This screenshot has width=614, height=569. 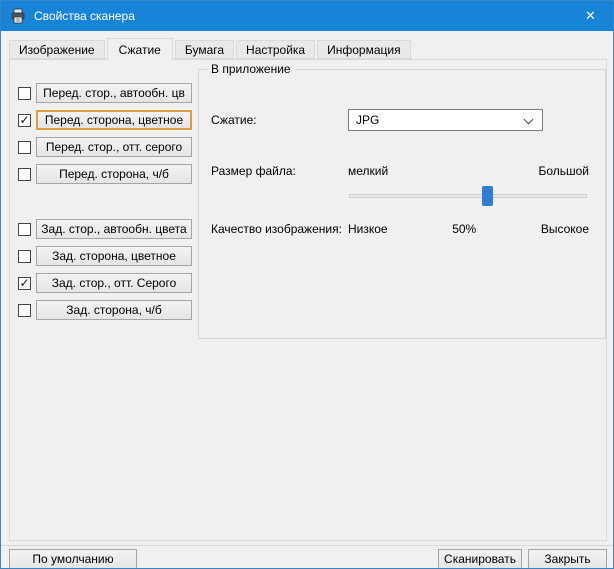 What do you see at coordinates (468, 171) in the screenshot?
I see `file-size-range-labels: мелкий Большой` at bounding box center [468, 171].